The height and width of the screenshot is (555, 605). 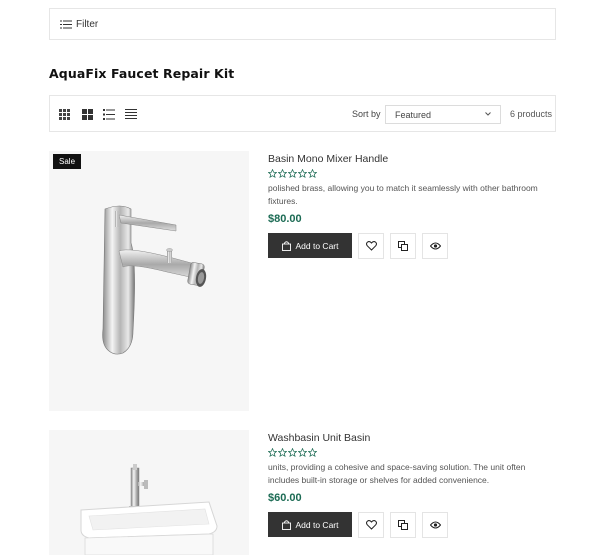 What do you see at coordinates (67, 161) in the screenshot?
I see `sale-badge: Sale` at bounding box center [67, 161].